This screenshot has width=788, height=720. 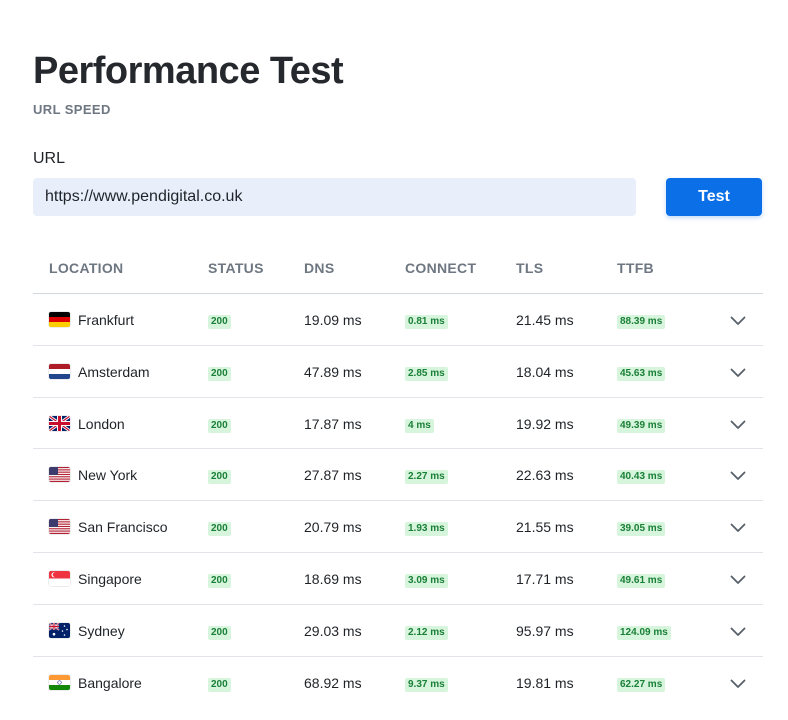 I want to click on ttfb-badge: 49.39 ms, so click(x=641, y=425).